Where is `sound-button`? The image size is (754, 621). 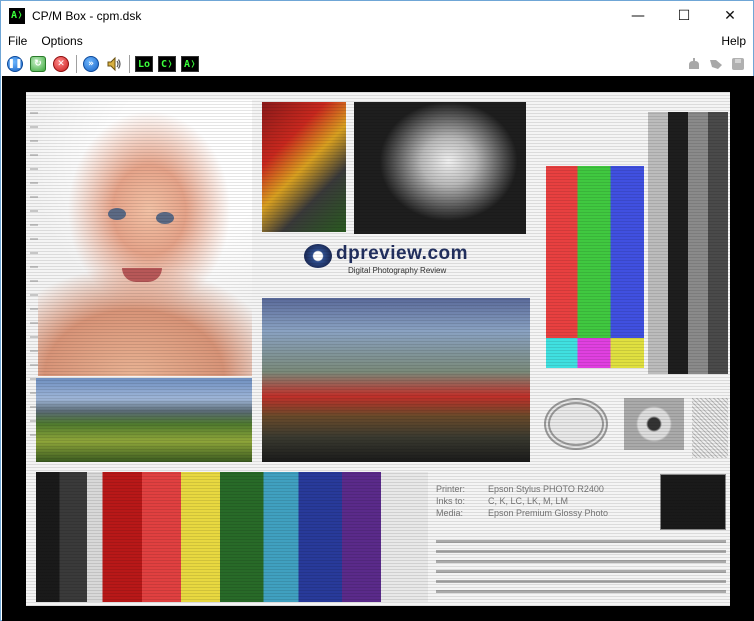 sound-button is located at coordinates (114, 64).